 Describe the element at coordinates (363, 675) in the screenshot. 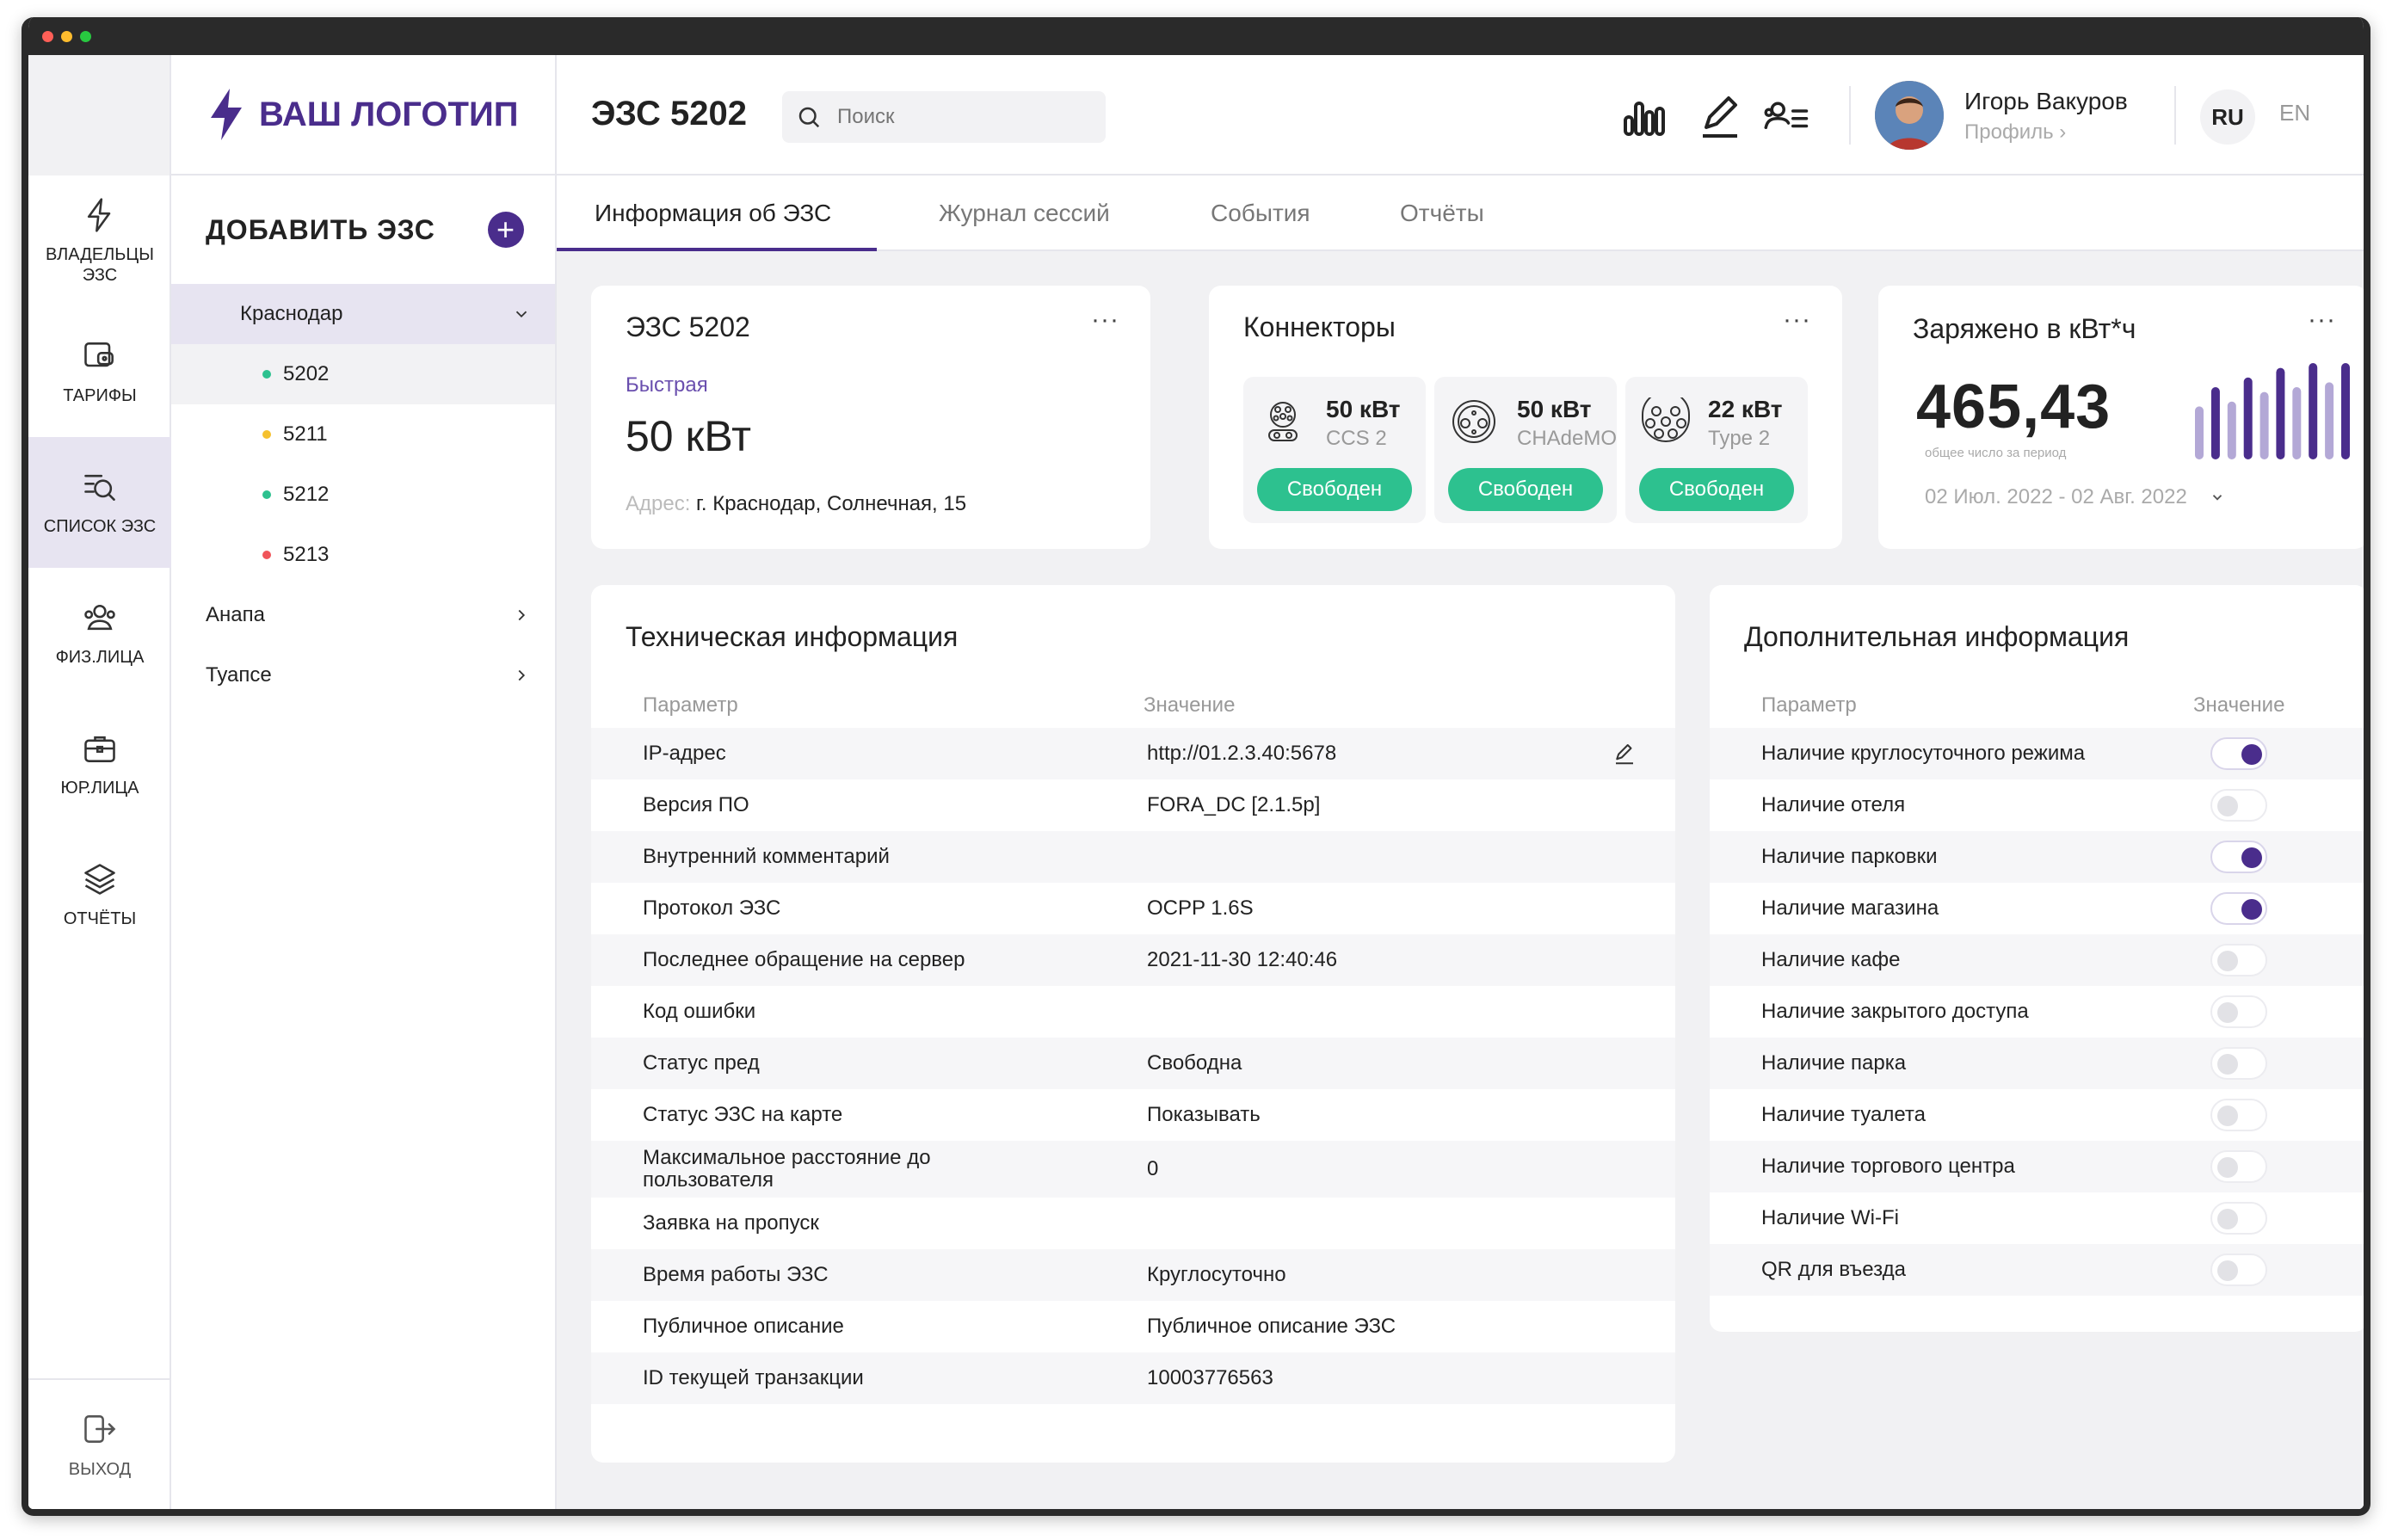

I see `tree-city-tuapse: Туапсе` at that location.